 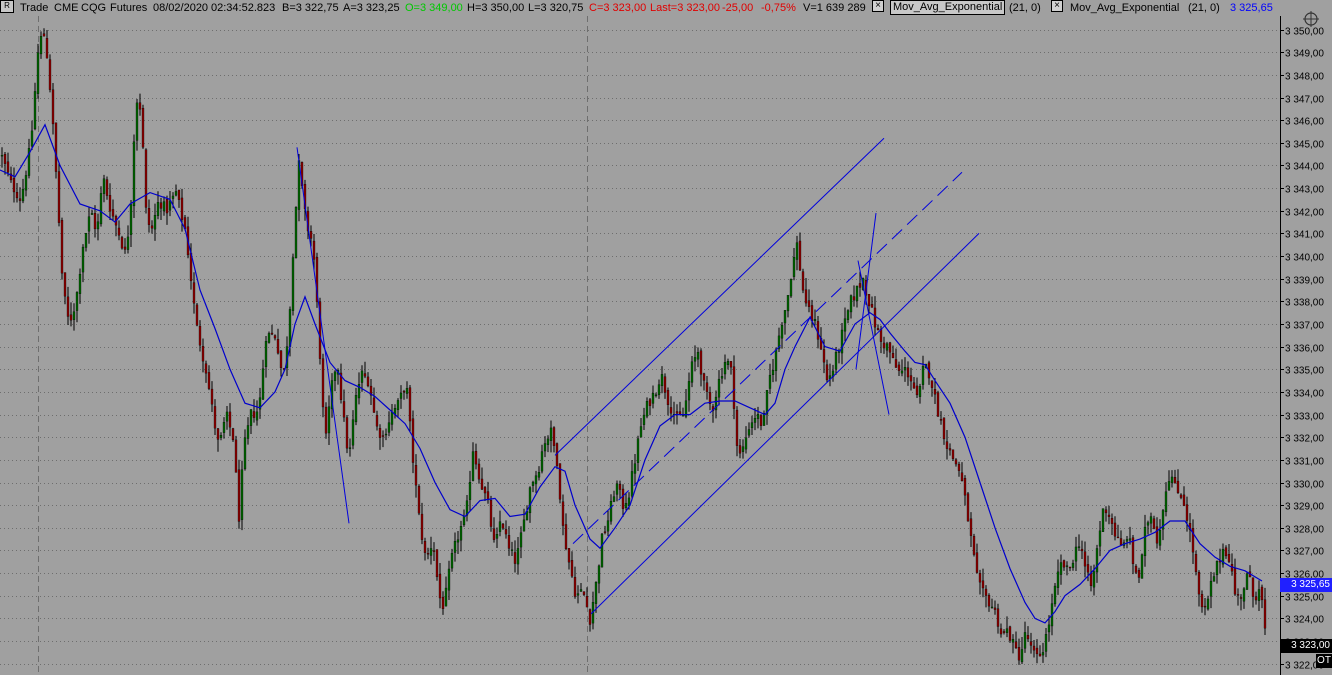 What do you see at coordinates (1311, 19) in the screenshot?
I see `crosshair-icon` at bounding box center [1311, 19].